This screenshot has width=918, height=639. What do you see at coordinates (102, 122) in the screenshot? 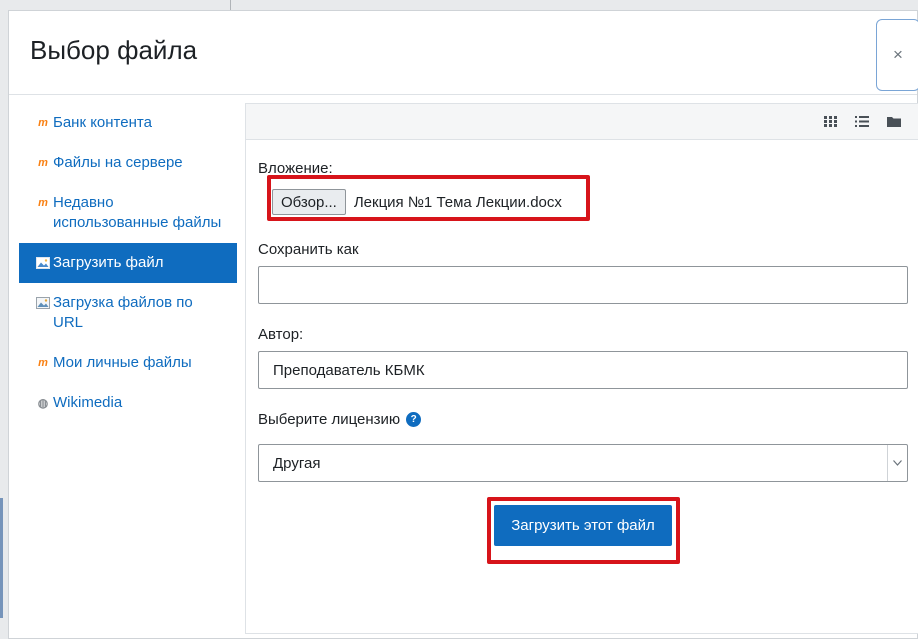
I see `sidebar-item-label: Банк контента` at bounding box center [102, 122].